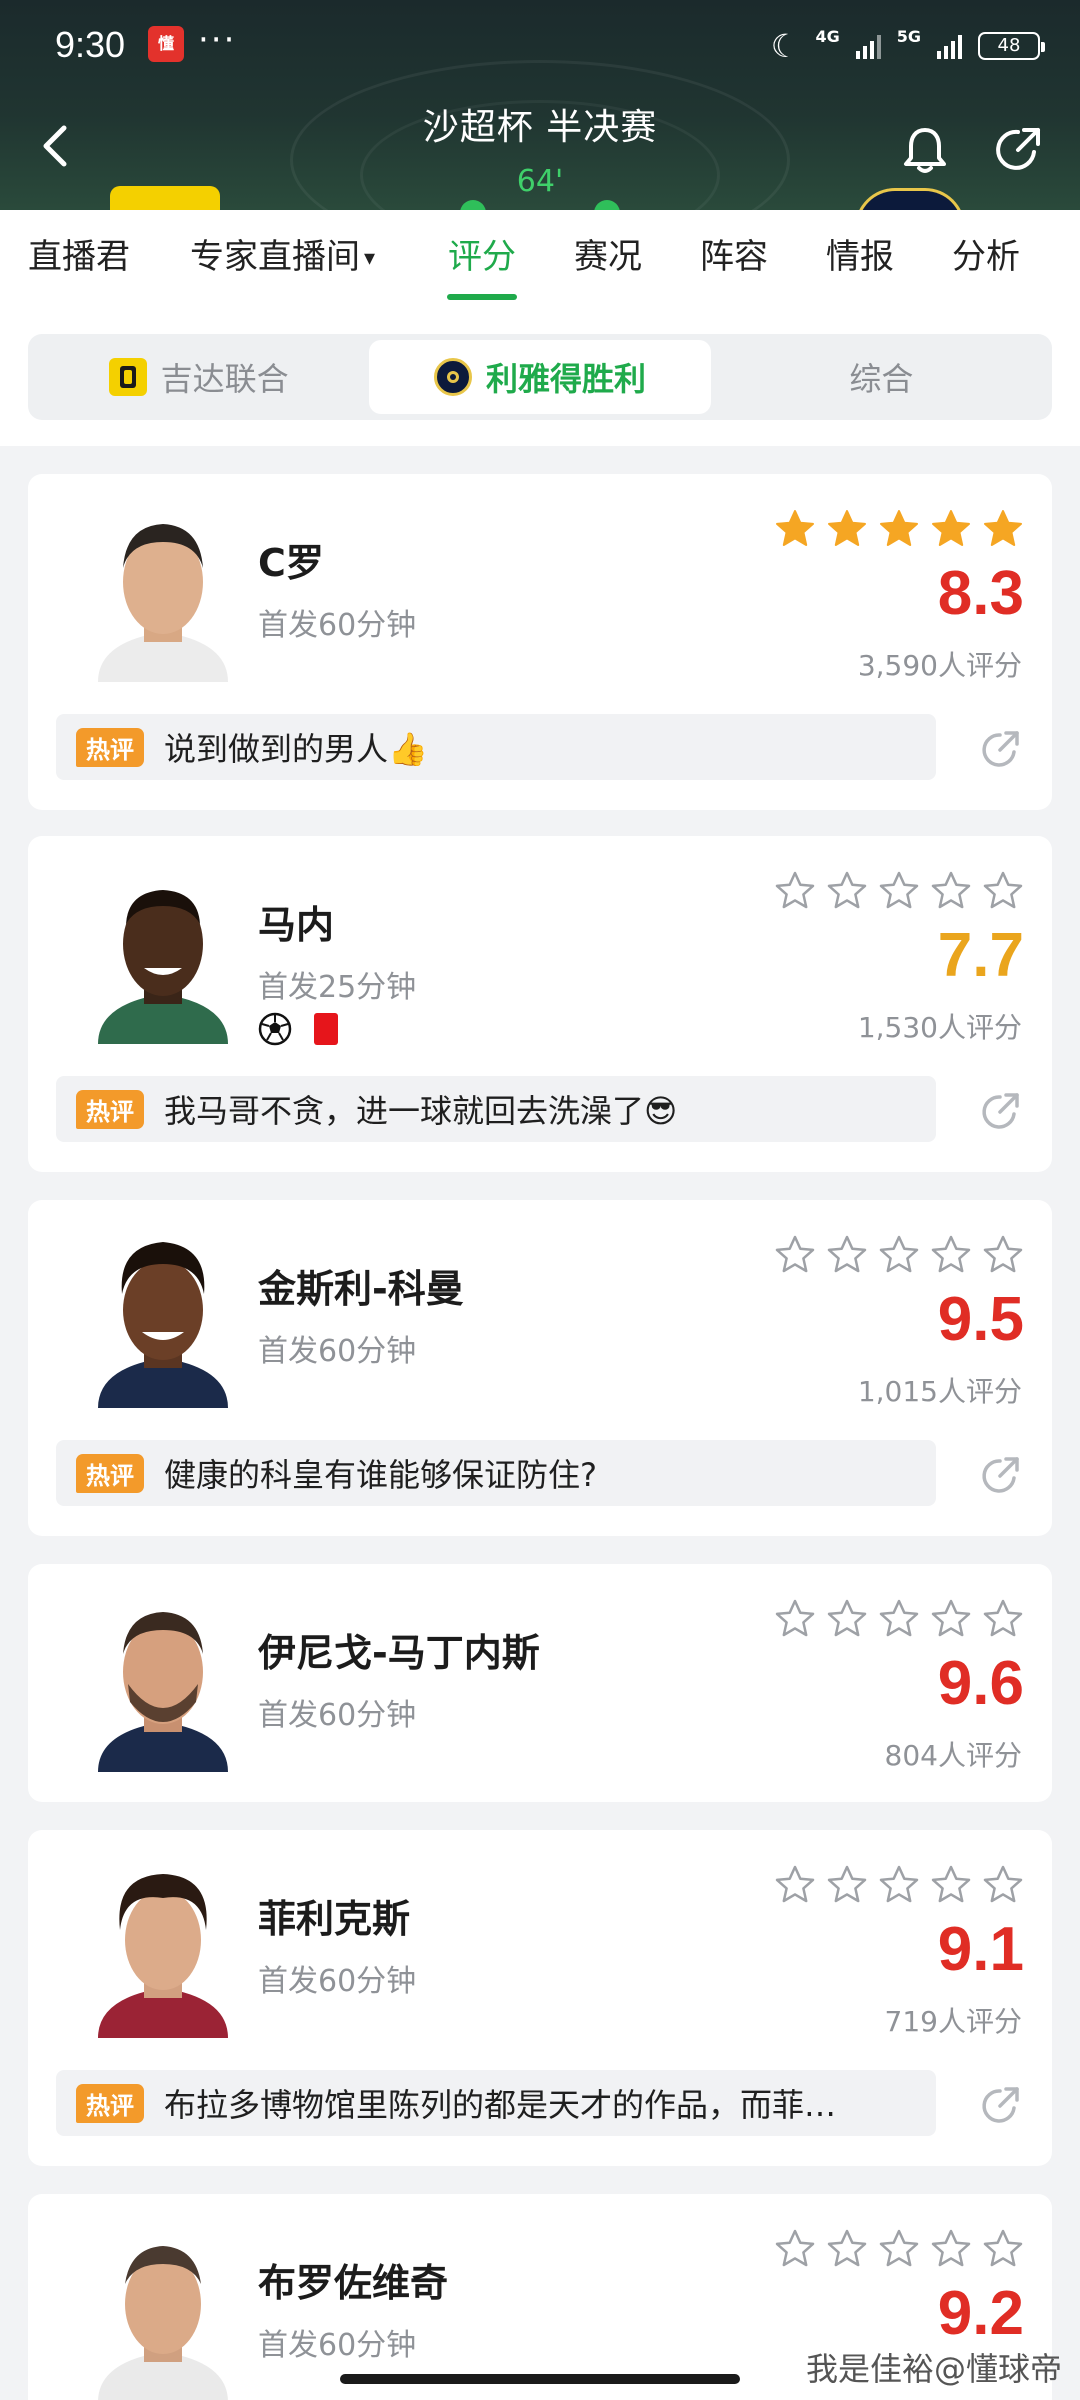 The width and height of the screenshot is (1080, 2400). I want to click on player-name: 金斯利-科曼, so click(361, 1289).